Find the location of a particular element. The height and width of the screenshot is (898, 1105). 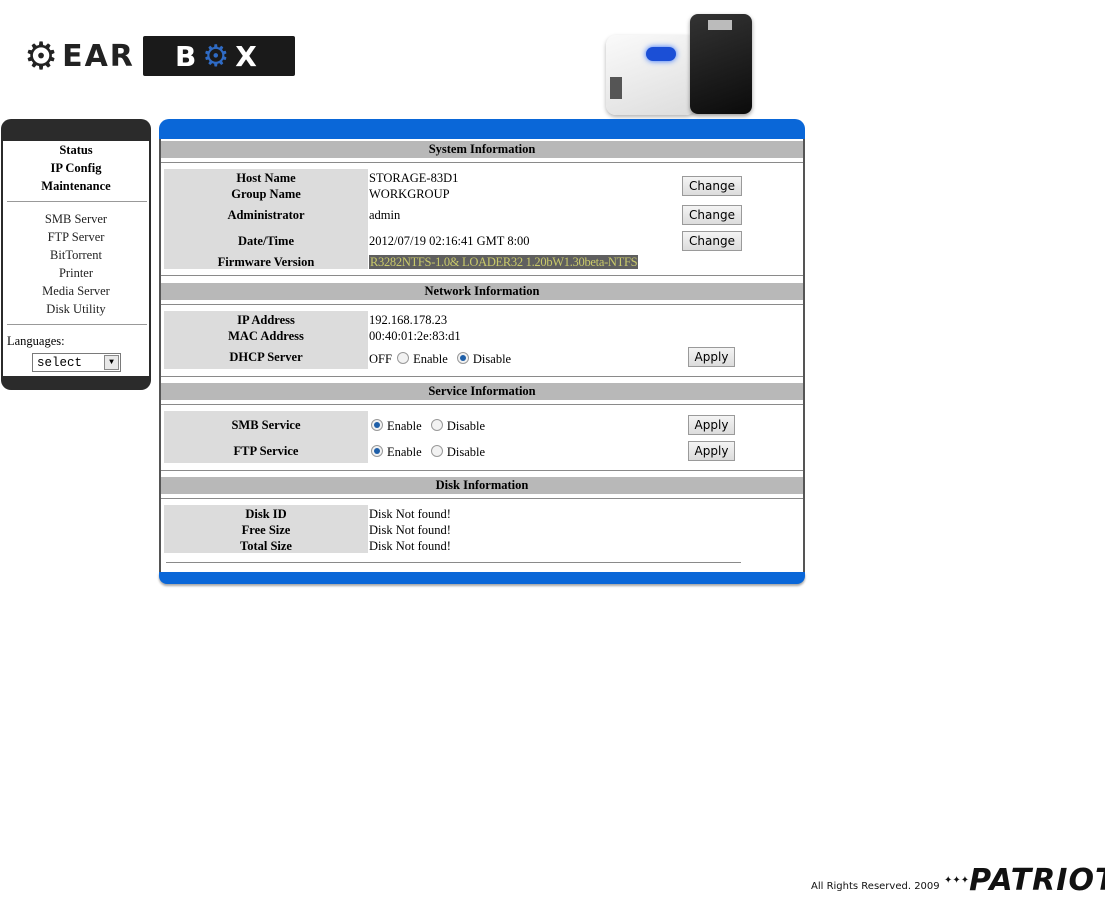

language-select-value: select is located at coordinates (60, 363).